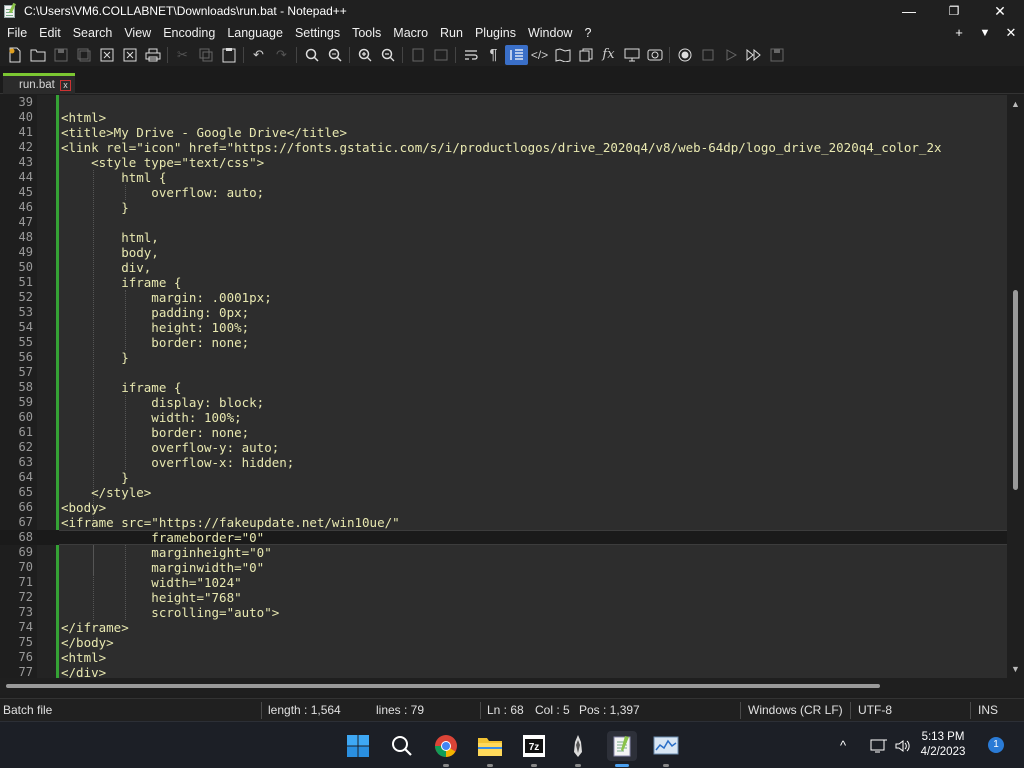 The image size is (1024, 768). I want to click on file-explorer-icon, so click(490, 749).